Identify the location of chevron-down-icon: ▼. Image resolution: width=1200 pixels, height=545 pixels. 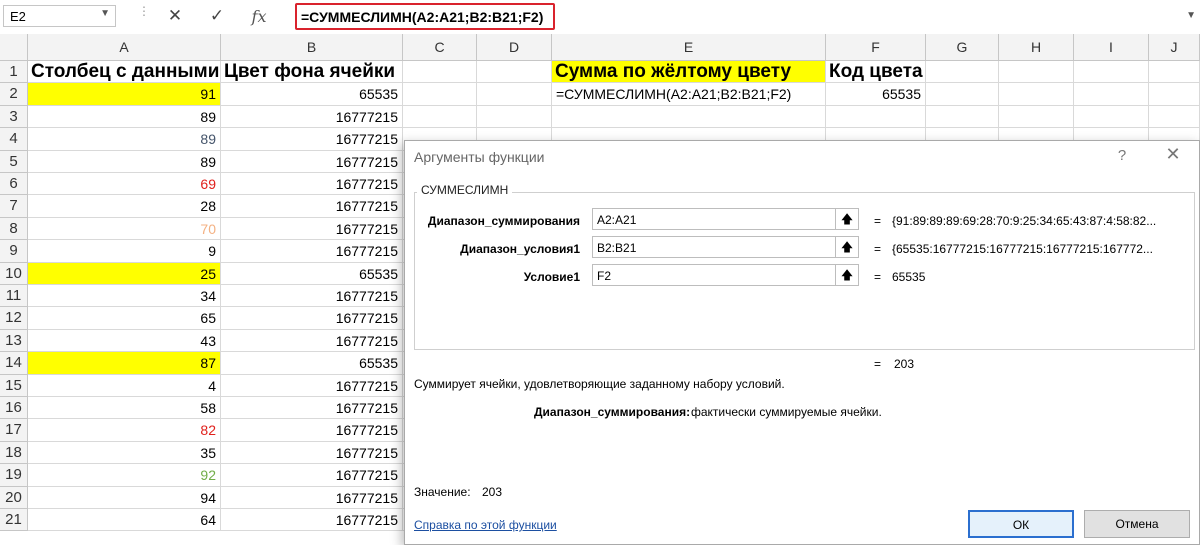
(105, 13).